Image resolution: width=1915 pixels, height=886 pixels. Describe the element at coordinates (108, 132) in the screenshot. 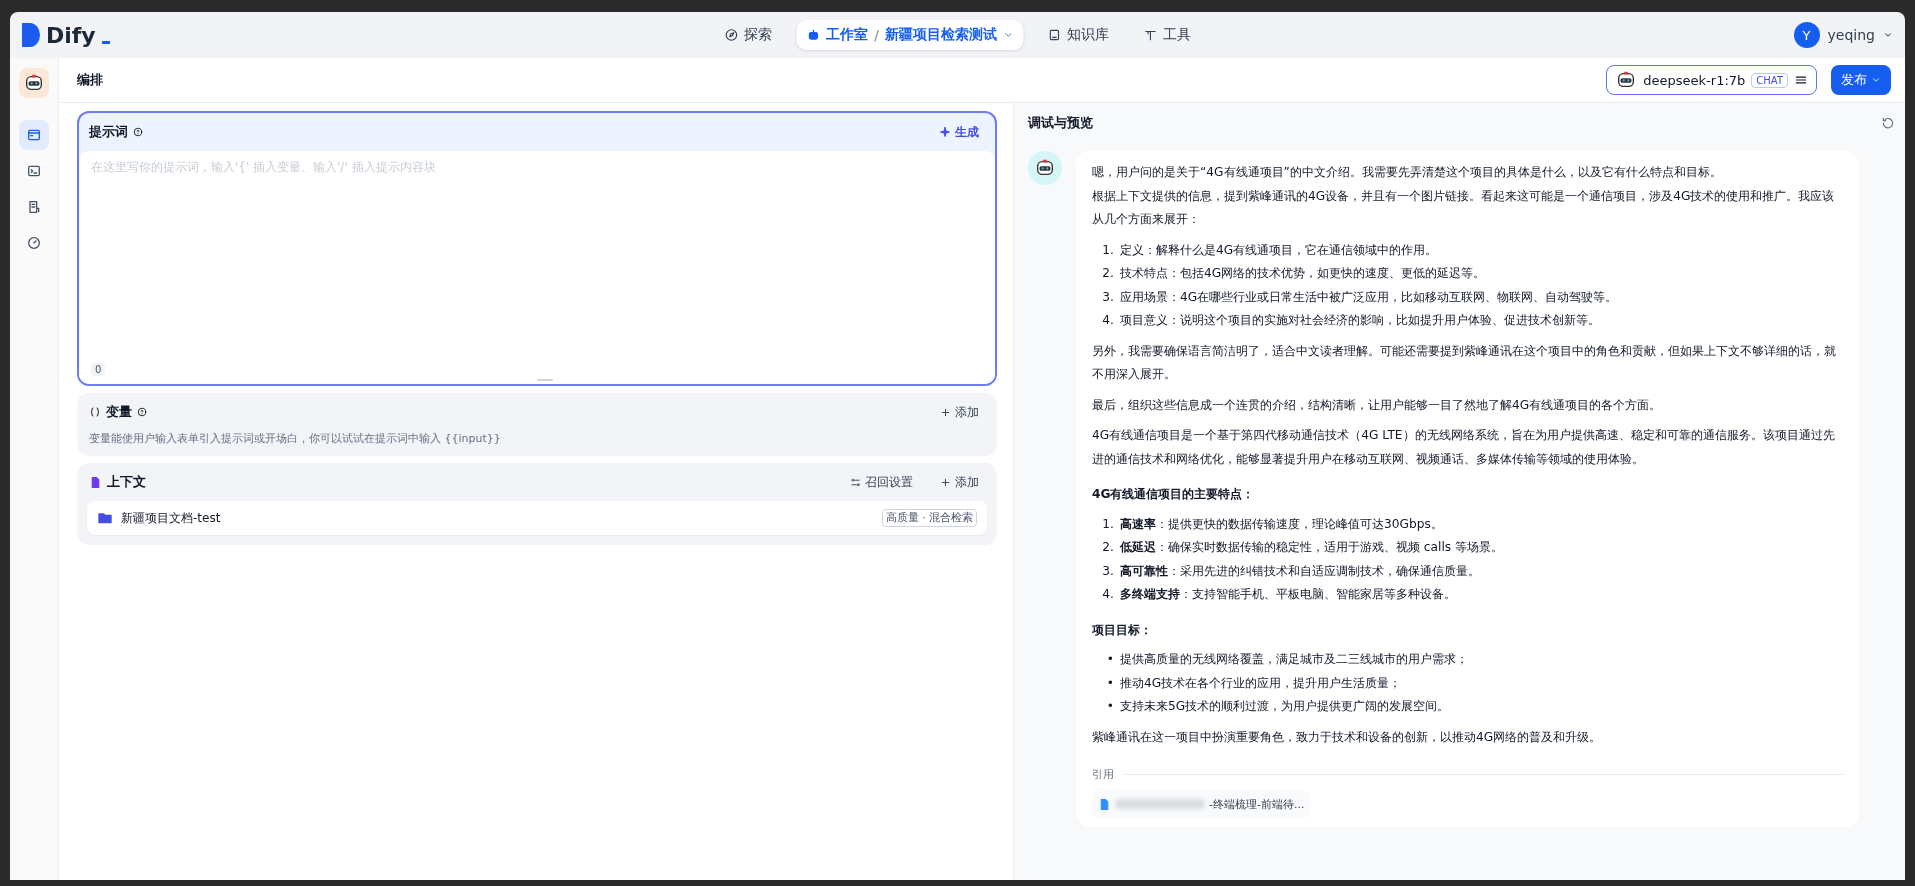

I see `prompt-title: 提示词` at that location.